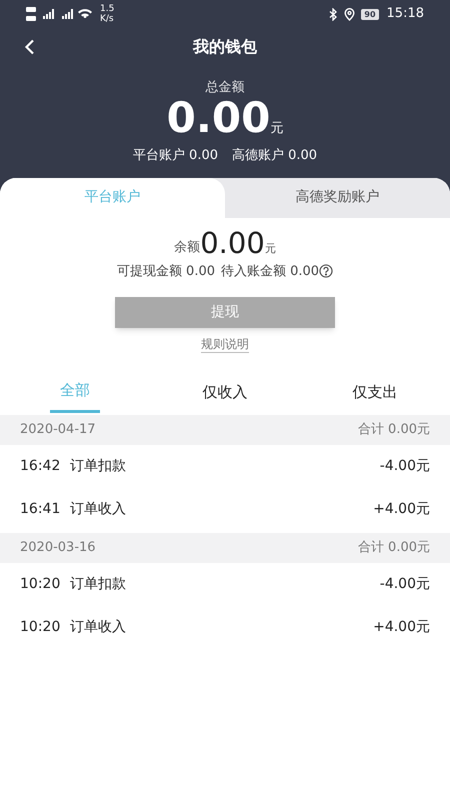 Image resolution: width=450 pixels, height=800 pixels. I want to click on speed-unit: K/s, so click(107, 19).